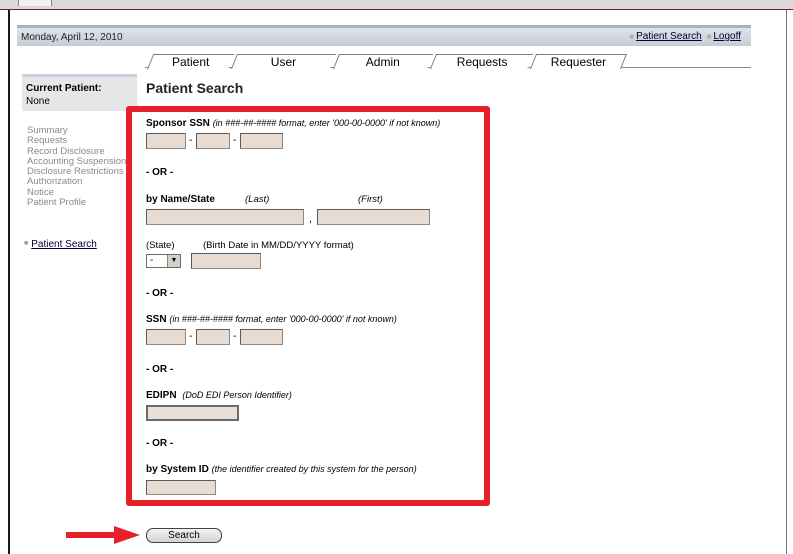 This screenshot has width=793, height=554. I want to click on tab-patient: Patient, so click(190, 62).